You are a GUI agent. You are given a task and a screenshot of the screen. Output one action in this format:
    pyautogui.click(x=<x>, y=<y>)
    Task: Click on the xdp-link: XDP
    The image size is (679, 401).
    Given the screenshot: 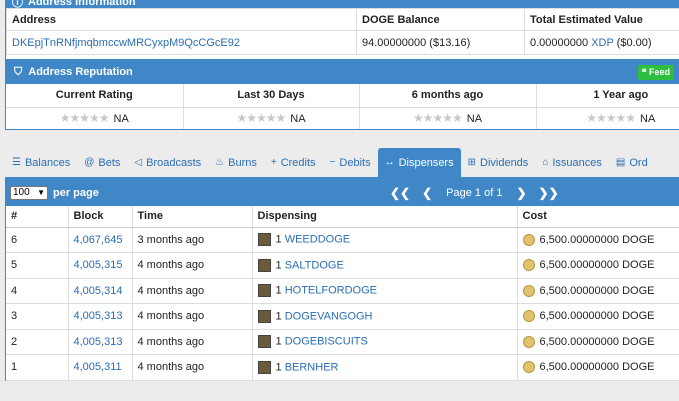 What is the action you would take?
    pyautogui.click(x=602, y=43)
    